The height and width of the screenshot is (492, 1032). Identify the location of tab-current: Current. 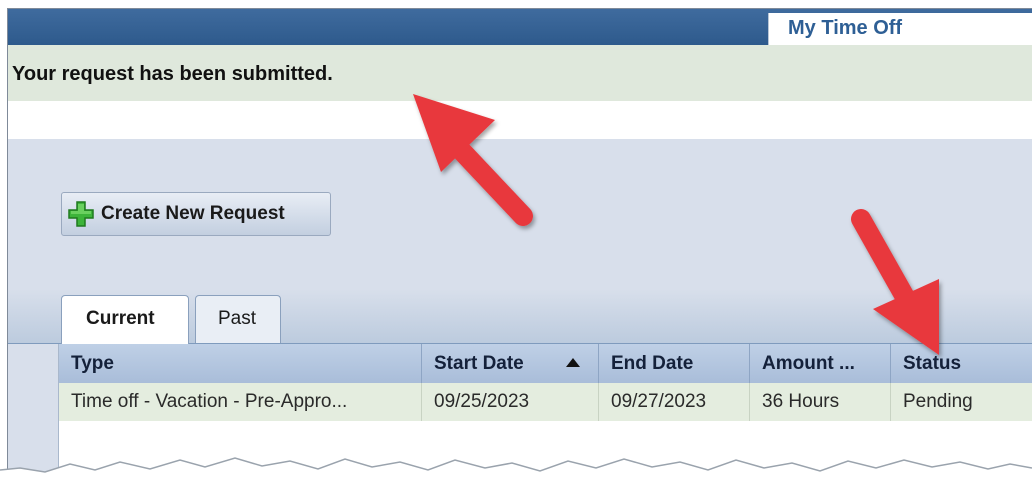
(125, 319).